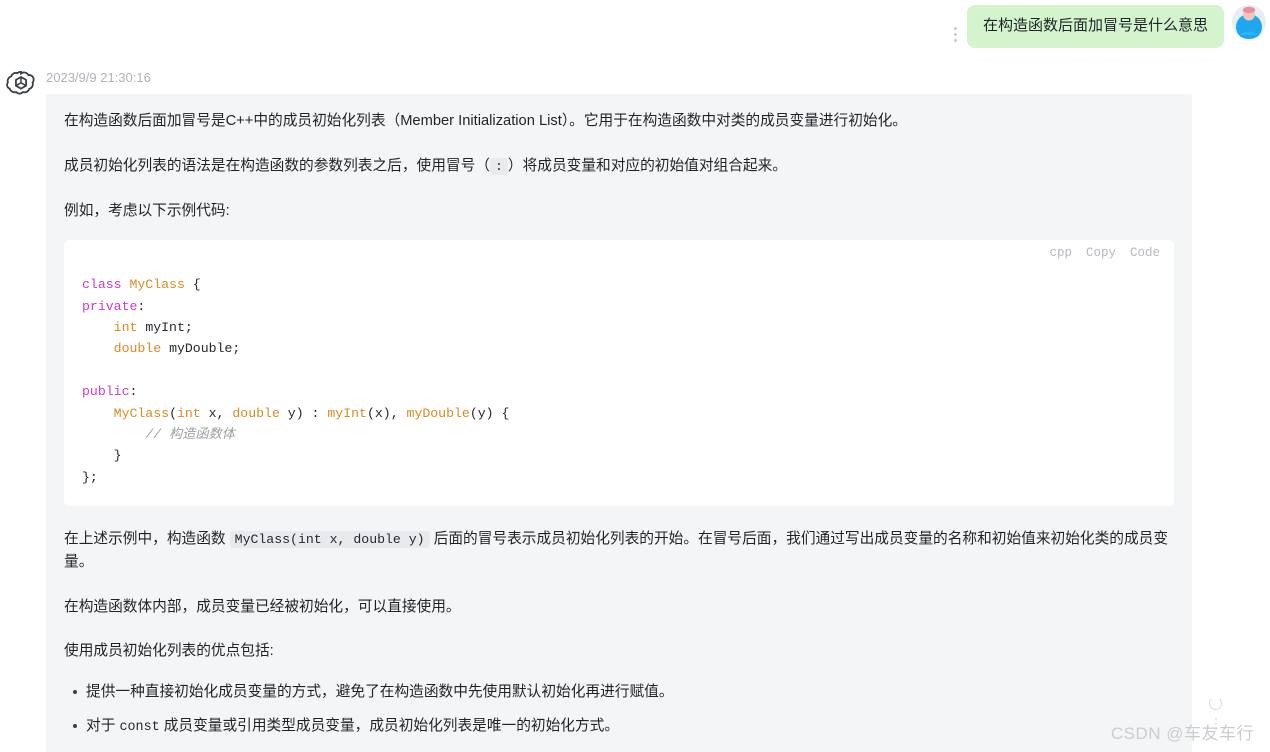 Image resolution: width=1270 pixels, height=752 pixels. What do you see at coordinates (619, 607) in the screenshot?
I see `paragraph-5: 在构造函数体内部，成员变量已经被初始化，可以直接使用。` at bounding box center [619, 607].